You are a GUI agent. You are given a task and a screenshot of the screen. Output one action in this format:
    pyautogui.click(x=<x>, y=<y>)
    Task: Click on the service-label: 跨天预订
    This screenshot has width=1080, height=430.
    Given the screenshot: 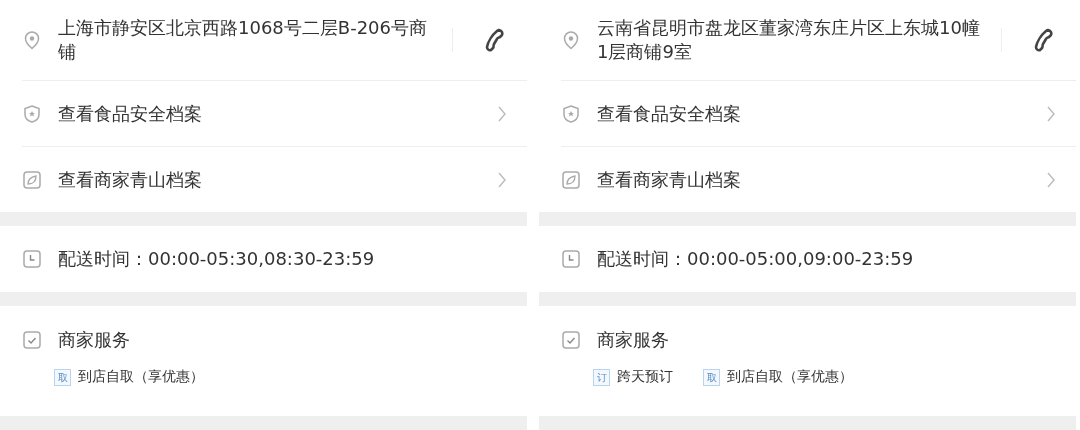 What is the action you would take?
    pyautogui.click(x=645, y=377)
    